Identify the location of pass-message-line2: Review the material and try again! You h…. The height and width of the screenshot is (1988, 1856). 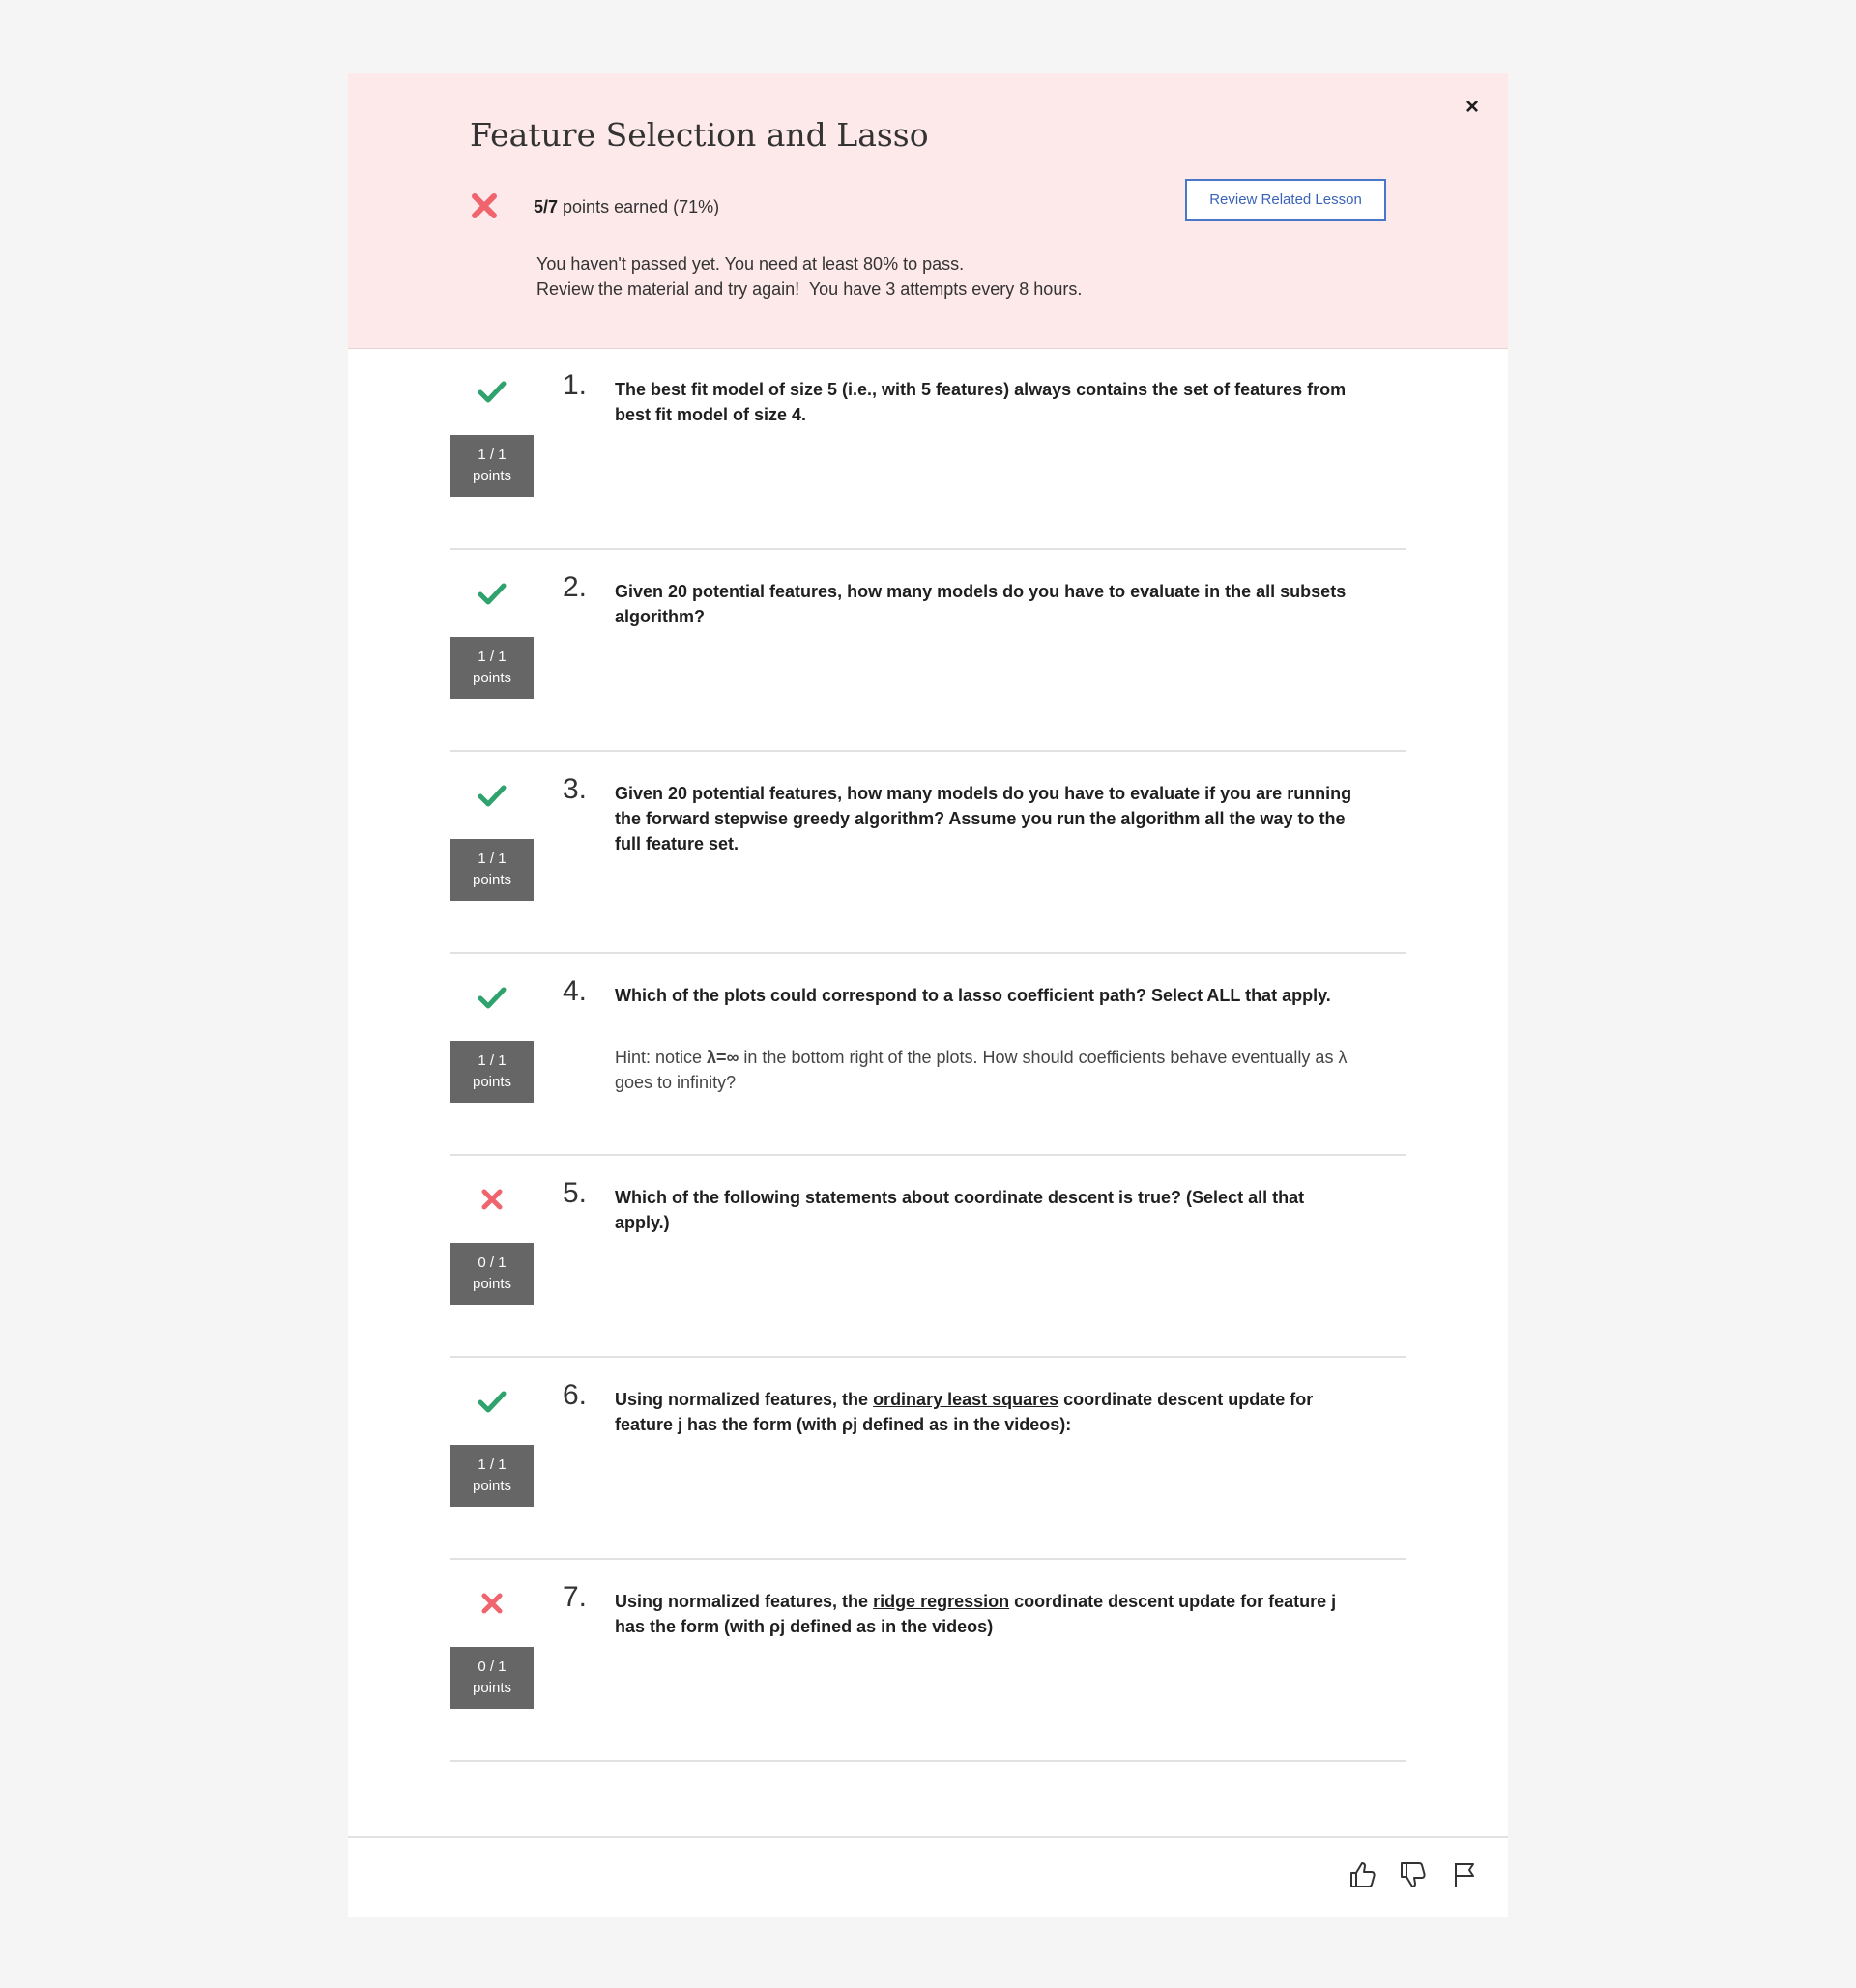
(810, 289).